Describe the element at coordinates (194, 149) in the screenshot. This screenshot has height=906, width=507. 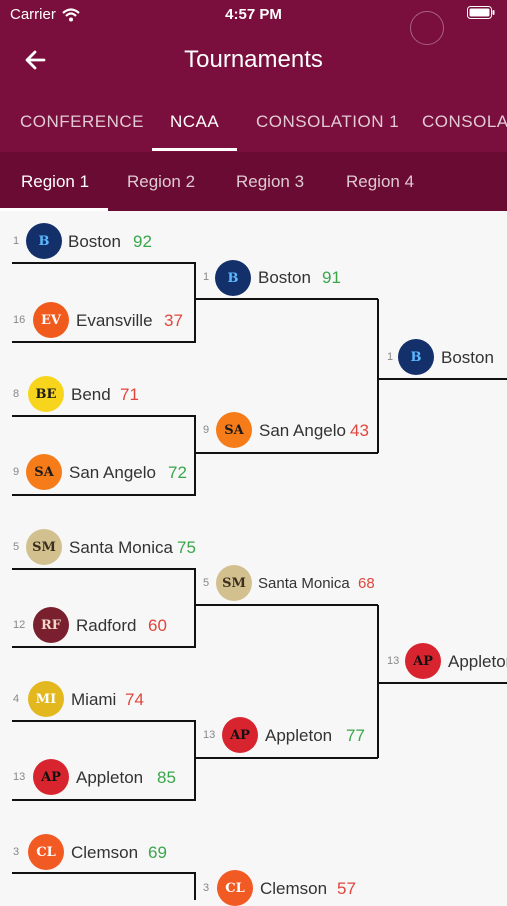
I see `tab-active-indicator` at that location.